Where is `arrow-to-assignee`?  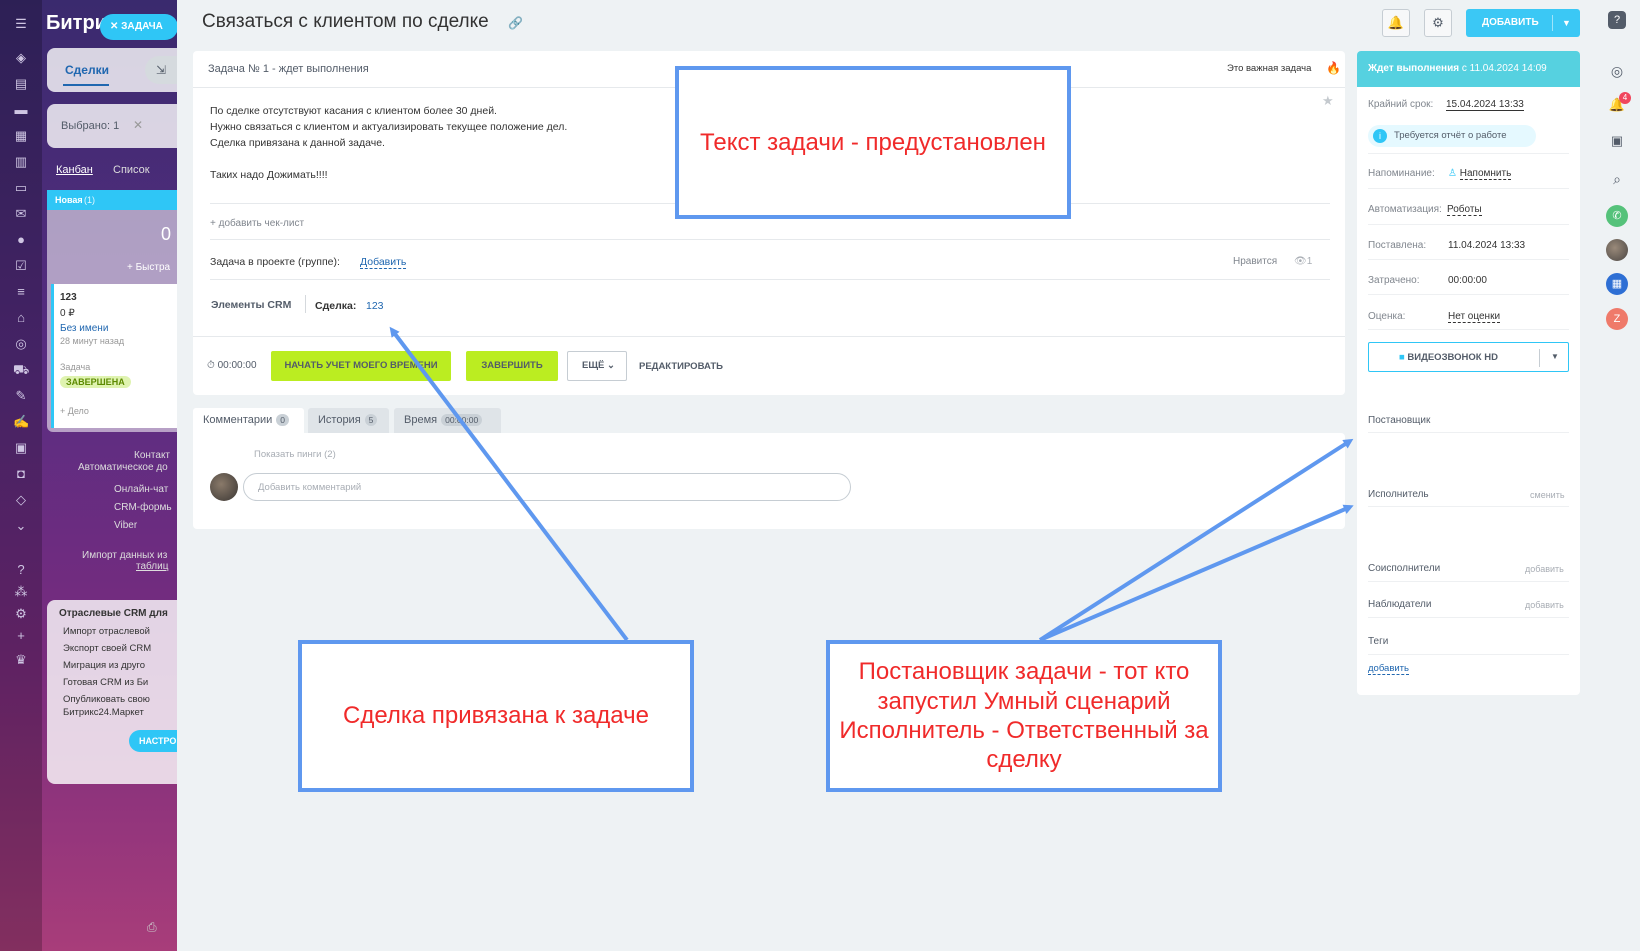 arrow-to-assignee is located at coordinates (1196, 573).